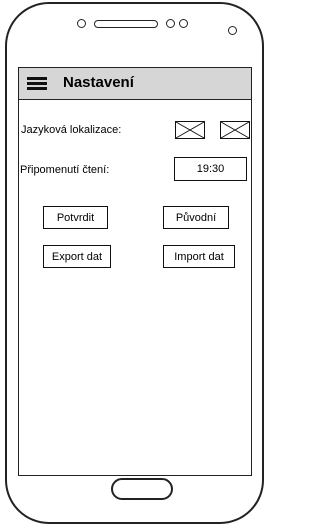  I want to click on language-label: Jazyková lokalizace:, so click(71, 130).